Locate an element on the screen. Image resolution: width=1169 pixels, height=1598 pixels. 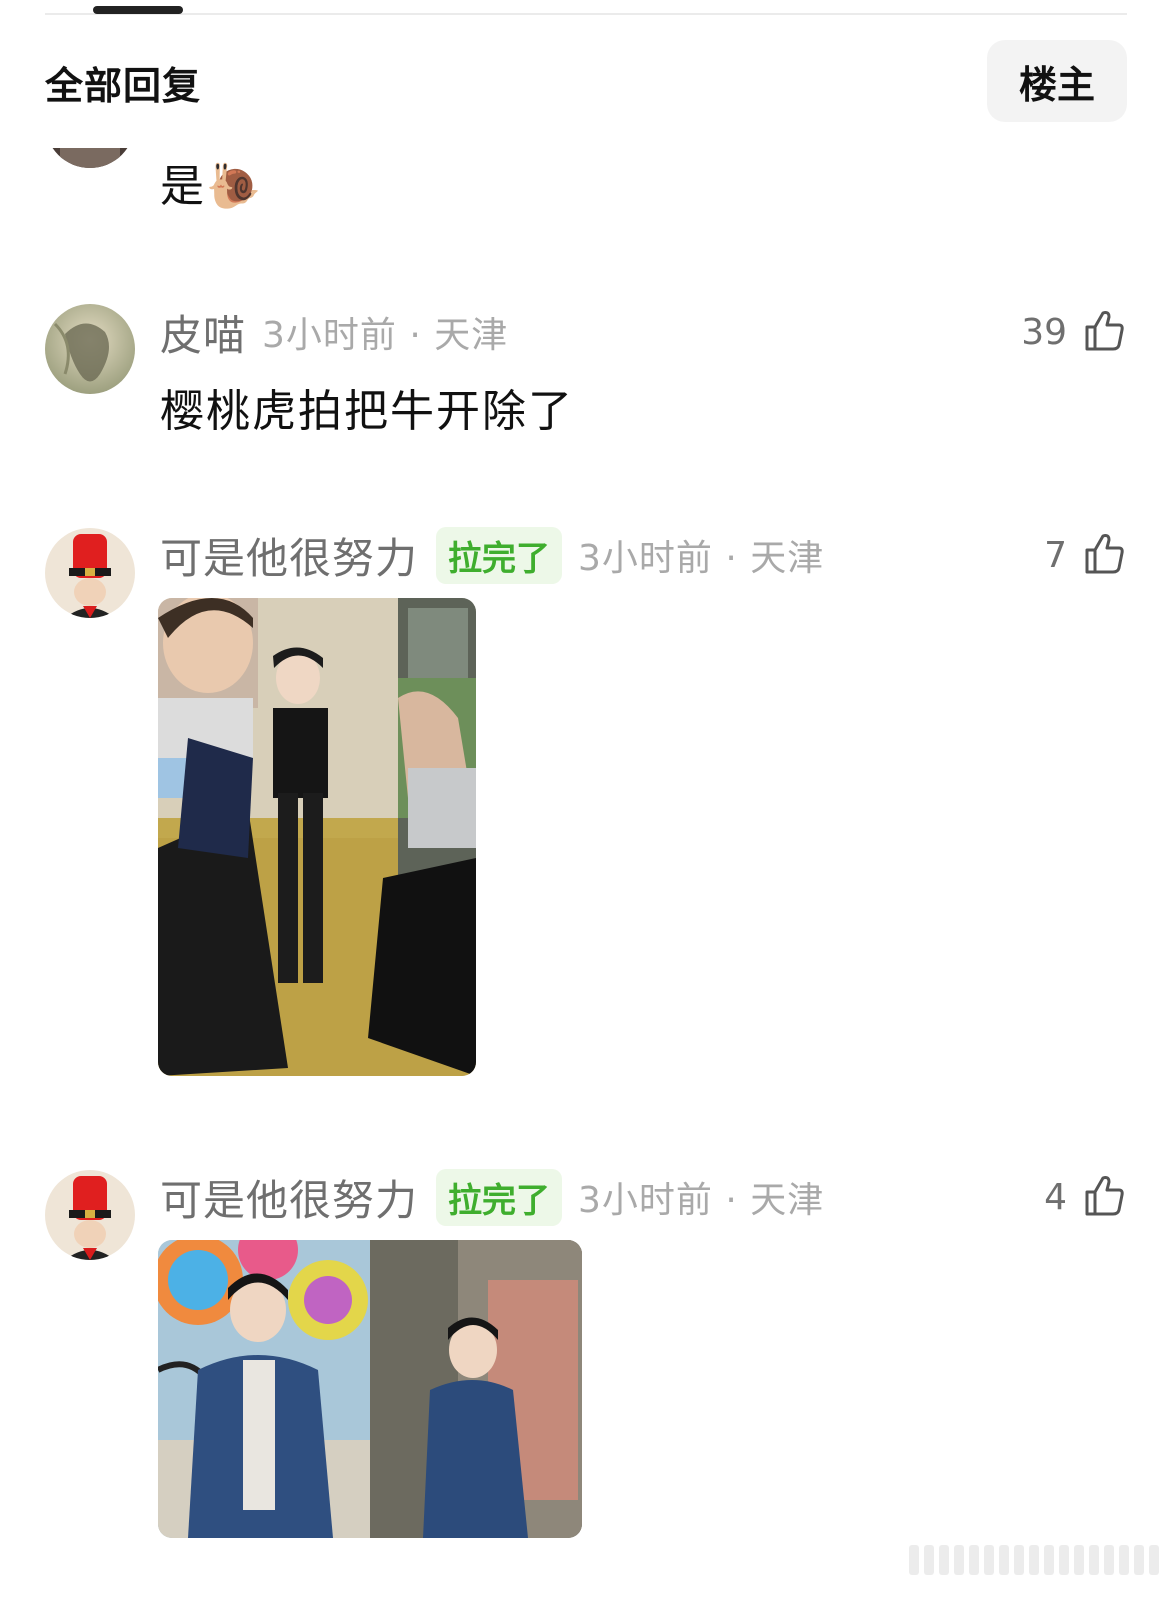
denim-jacket-photo is located at coordinates (370, 1389).